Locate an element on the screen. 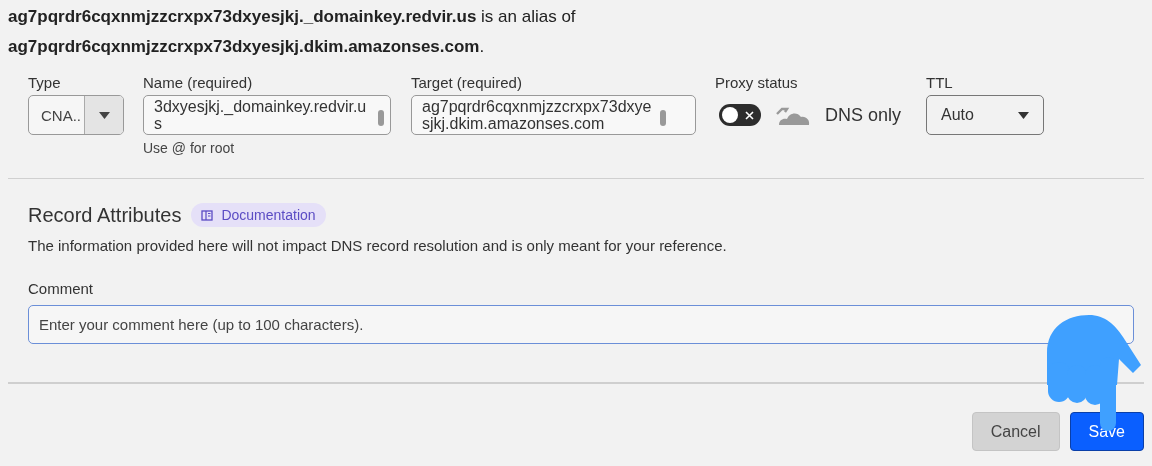 The height and width of the screenshot is (466, 1152). proxy-toggle is located at coordinates (740, 115).